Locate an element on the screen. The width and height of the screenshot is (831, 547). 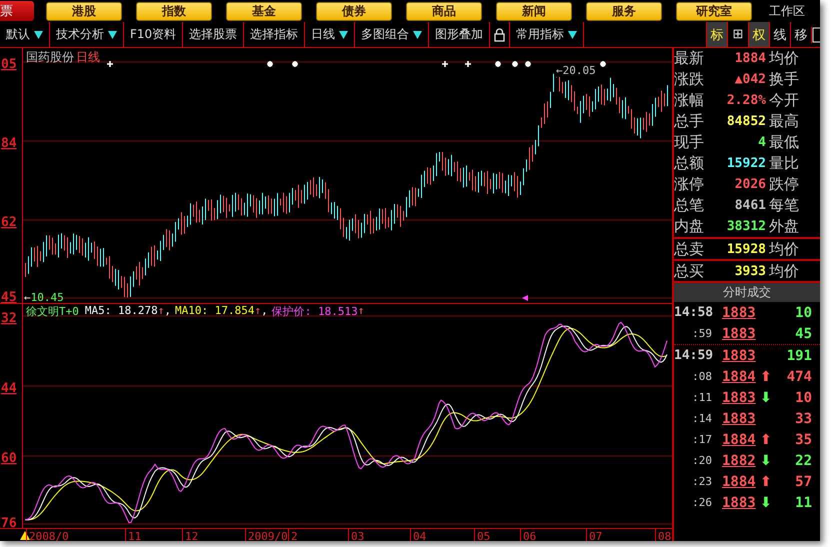
date-label: 04 is located at coordinates (419, 535).